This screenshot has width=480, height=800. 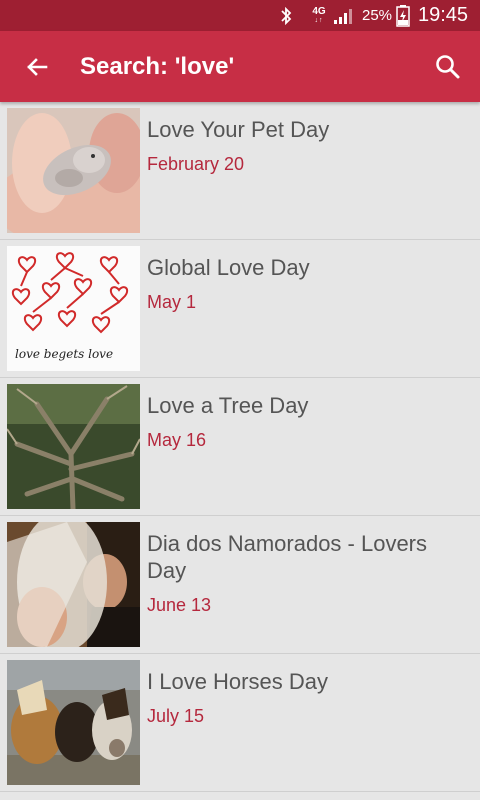 I want to click on status-bar: 4G ↓↑ 25% 19:45, so click(x=240, y=15).